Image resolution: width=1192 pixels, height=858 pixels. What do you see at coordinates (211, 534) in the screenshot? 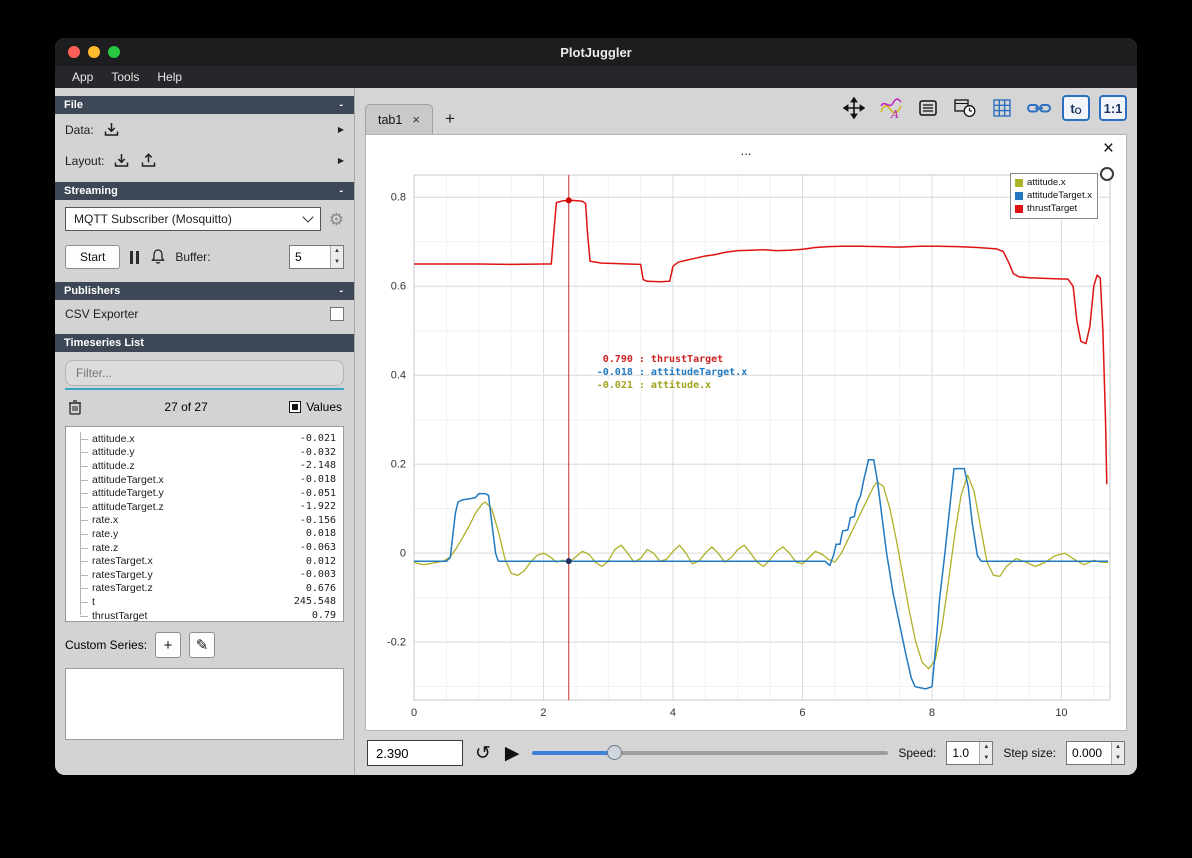
I see `timeseries-row: rate.y 0.018` at bounding box center [211, 534].